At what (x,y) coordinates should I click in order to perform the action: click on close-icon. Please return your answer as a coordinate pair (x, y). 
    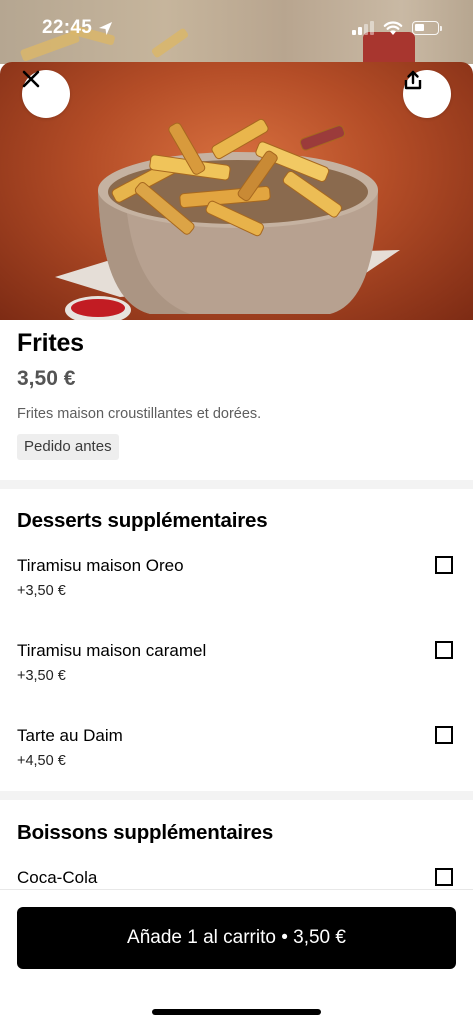
    Looking at the image, I should click on (31, 79).